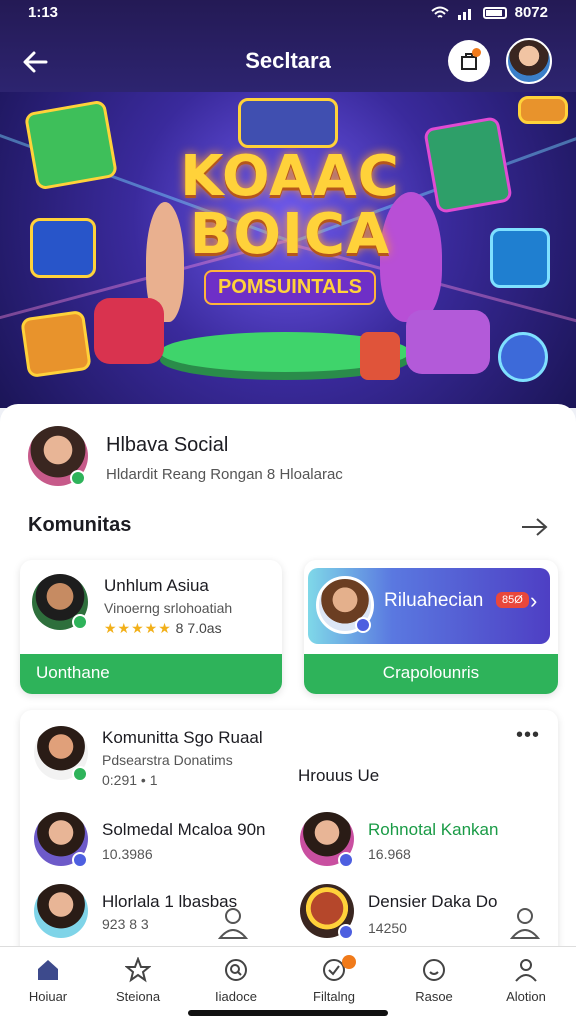 This screenshot has height=1024, width=576. Describe the element at coordinates (167, 445) in the screenshot. I see `profile-name: Hlbava Social` at that location.